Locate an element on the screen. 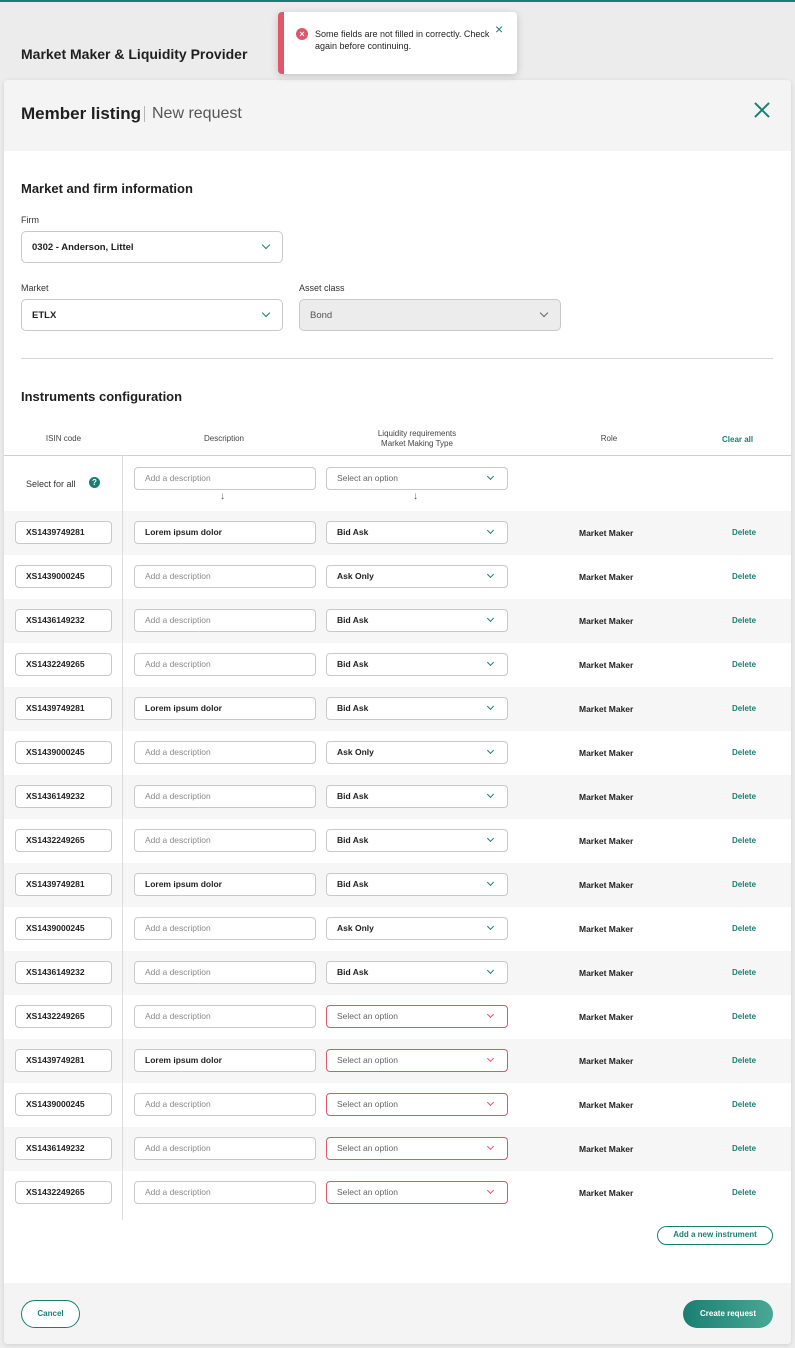 This screenshot has height=1348, width=795. create-request-button: Create request is located at coordinates (728, 1314).